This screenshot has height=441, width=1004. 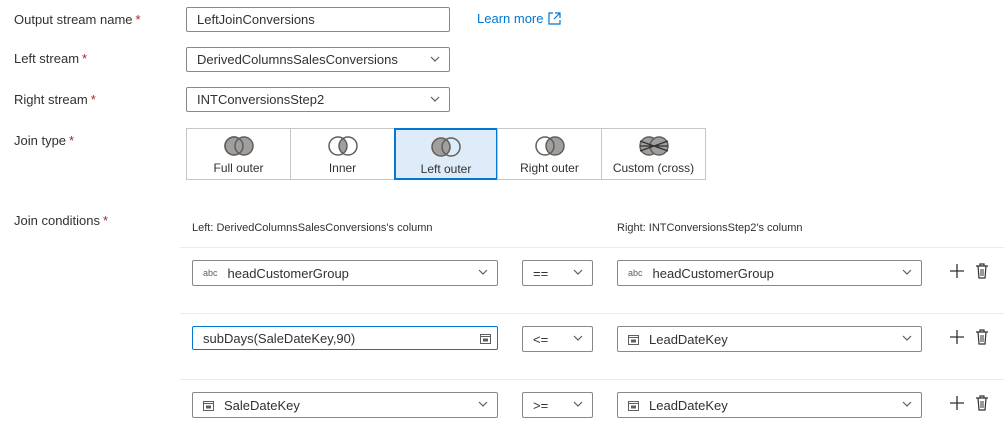 What do you see at coordinates (557, 405) in the screenshot?
I see `condition-operator-dropdown: >=` at bounding box center [557, 405].